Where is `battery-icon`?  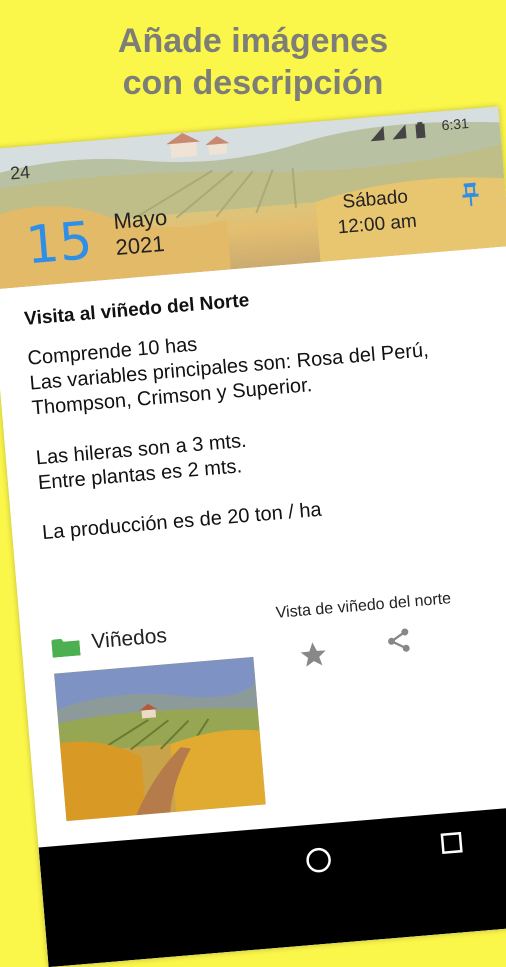 battery-icon is located at coordinates (420, 130).